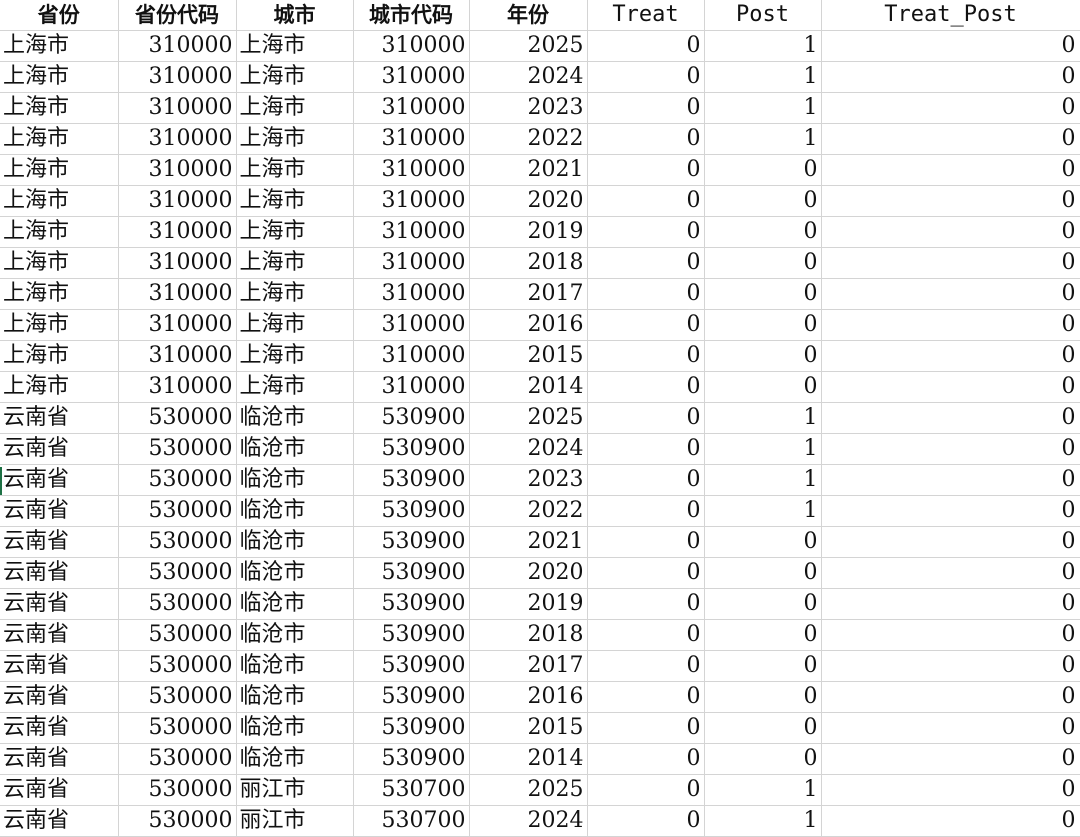 Image resolution: width=1080 pixels, height=837 pixels. Describe the element at coordinates (528, 387) in the screenshot. I see `cell-year: 2014` at that location.